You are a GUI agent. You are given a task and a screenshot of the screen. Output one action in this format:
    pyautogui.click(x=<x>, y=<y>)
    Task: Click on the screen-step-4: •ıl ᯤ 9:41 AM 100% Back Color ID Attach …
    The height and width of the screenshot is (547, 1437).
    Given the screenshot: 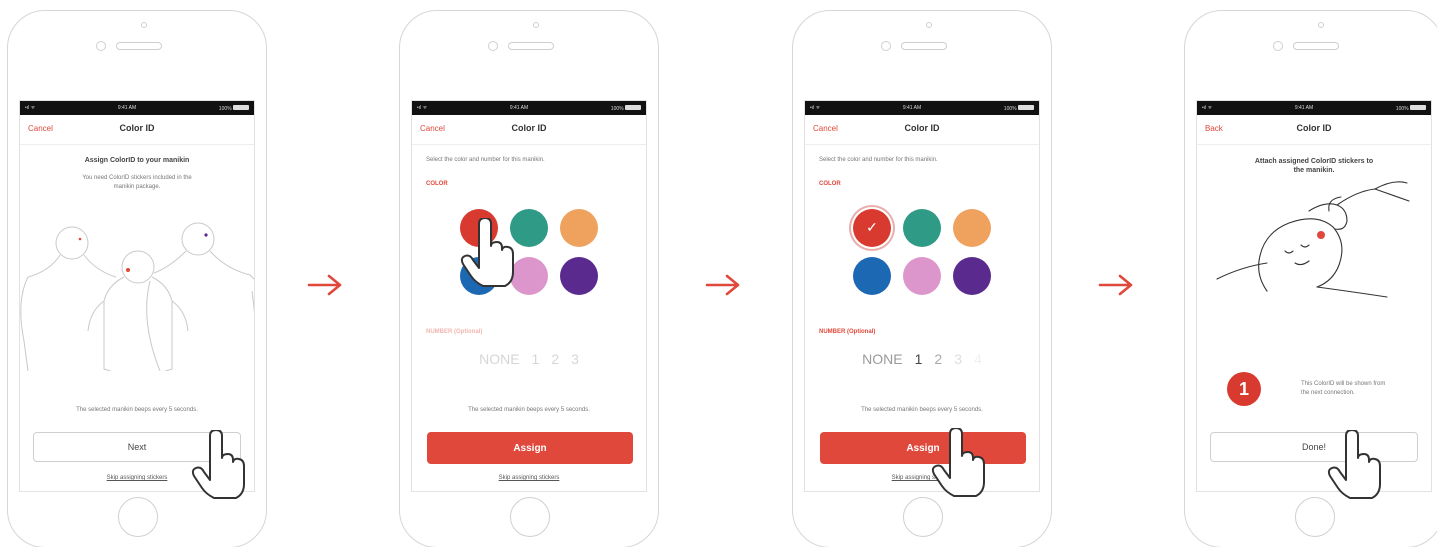 What is the action you would take?
    pyautogui.click(x=1314, y=296)
    